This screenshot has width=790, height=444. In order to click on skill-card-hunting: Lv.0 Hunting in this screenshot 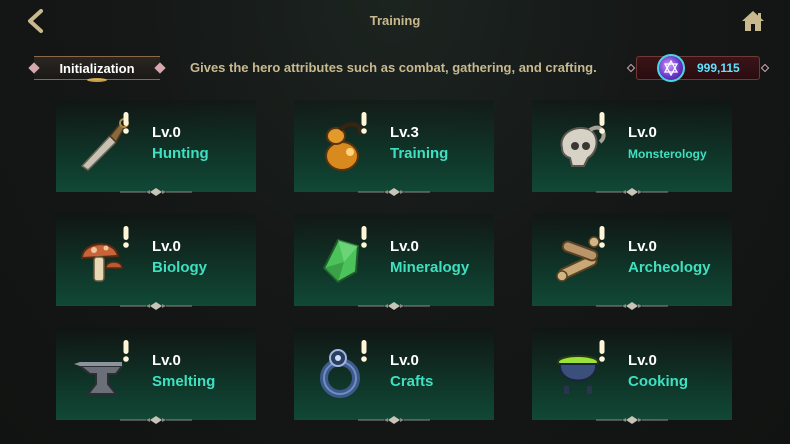, I will do `click(156, 148)`.